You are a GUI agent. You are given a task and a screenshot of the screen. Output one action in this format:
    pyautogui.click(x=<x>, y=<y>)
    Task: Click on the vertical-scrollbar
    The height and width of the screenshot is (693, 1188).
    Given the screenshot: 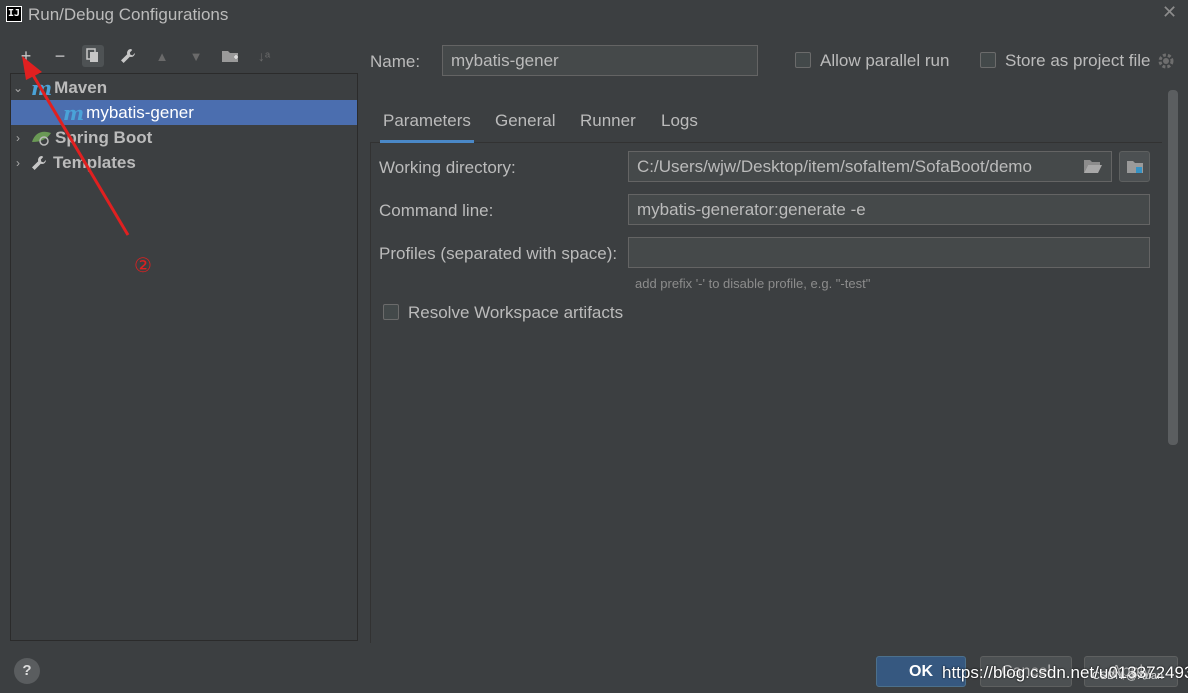 What is the action you would take?
    pyautogui.click(x=1173, y=267)
    